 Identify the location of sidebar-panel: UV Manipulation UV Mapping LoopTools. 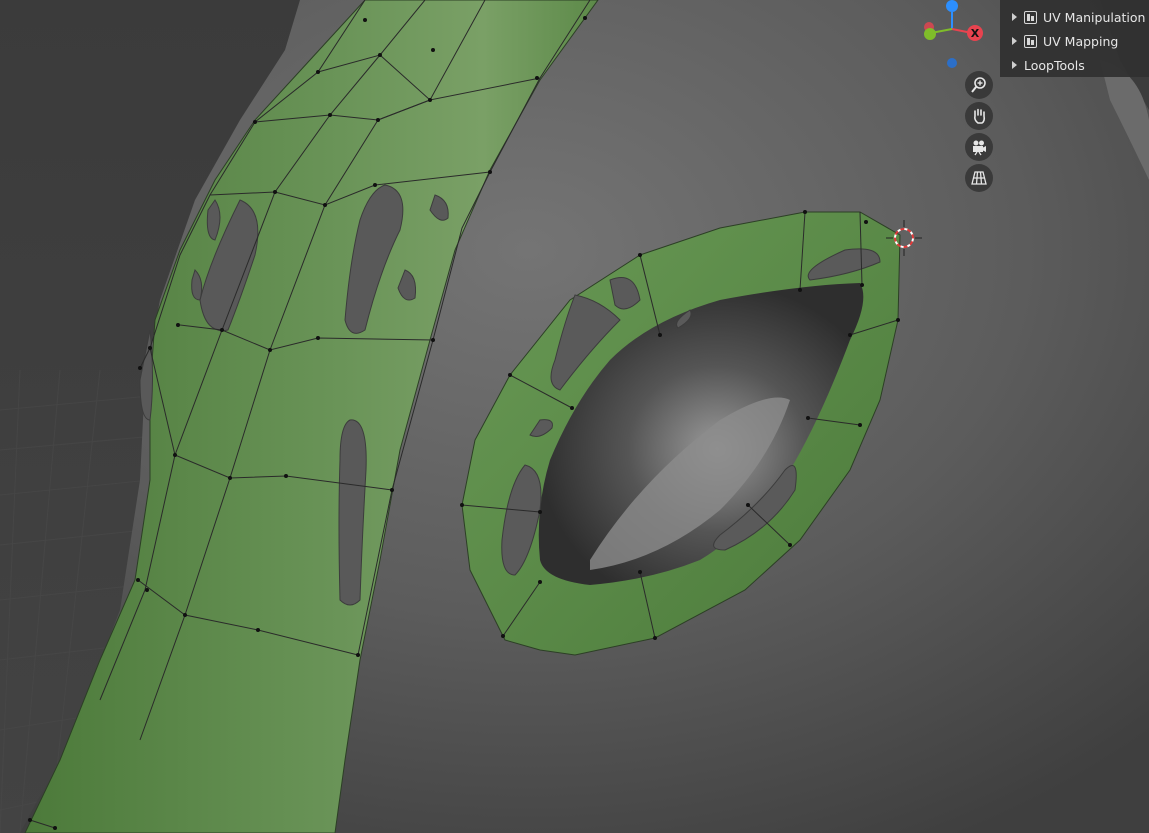
(1074, 38).